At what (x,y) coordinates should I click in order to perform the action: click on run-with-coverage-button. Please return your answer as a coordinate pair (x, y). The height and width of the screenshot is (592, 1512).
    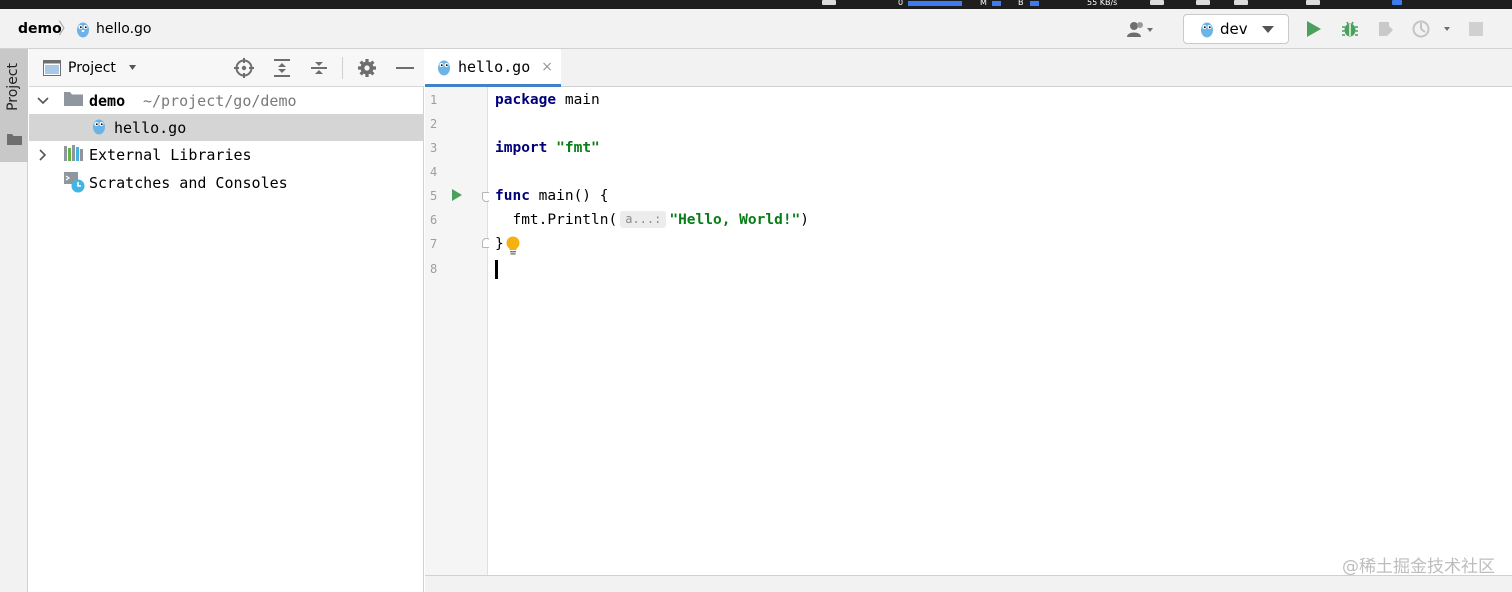
    Looking at the image, I should click on (1386, 29).